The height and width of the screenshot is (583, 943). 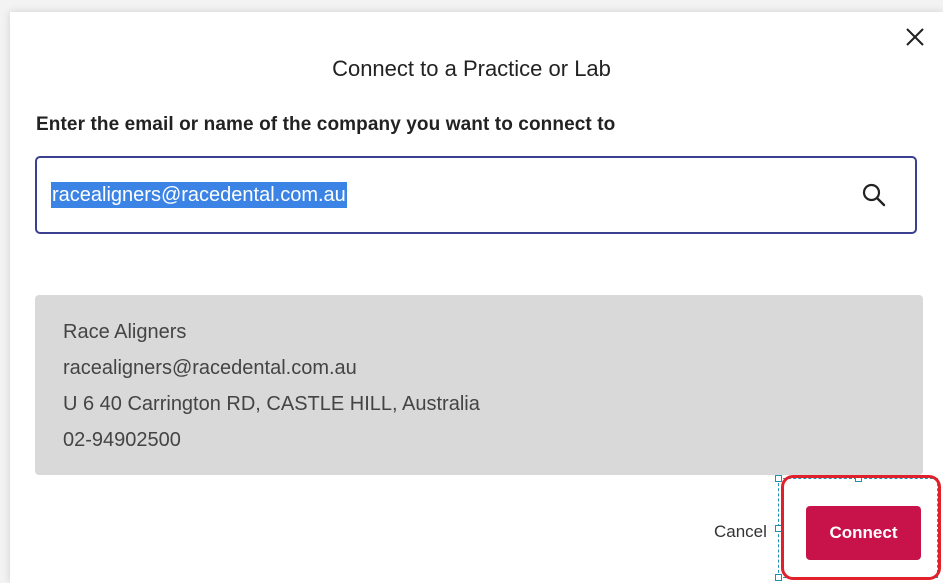 What do you see at coordinates (863, 533) in the screenshot?
I see `connect-button: Connect` at bounding box center [863, 533].